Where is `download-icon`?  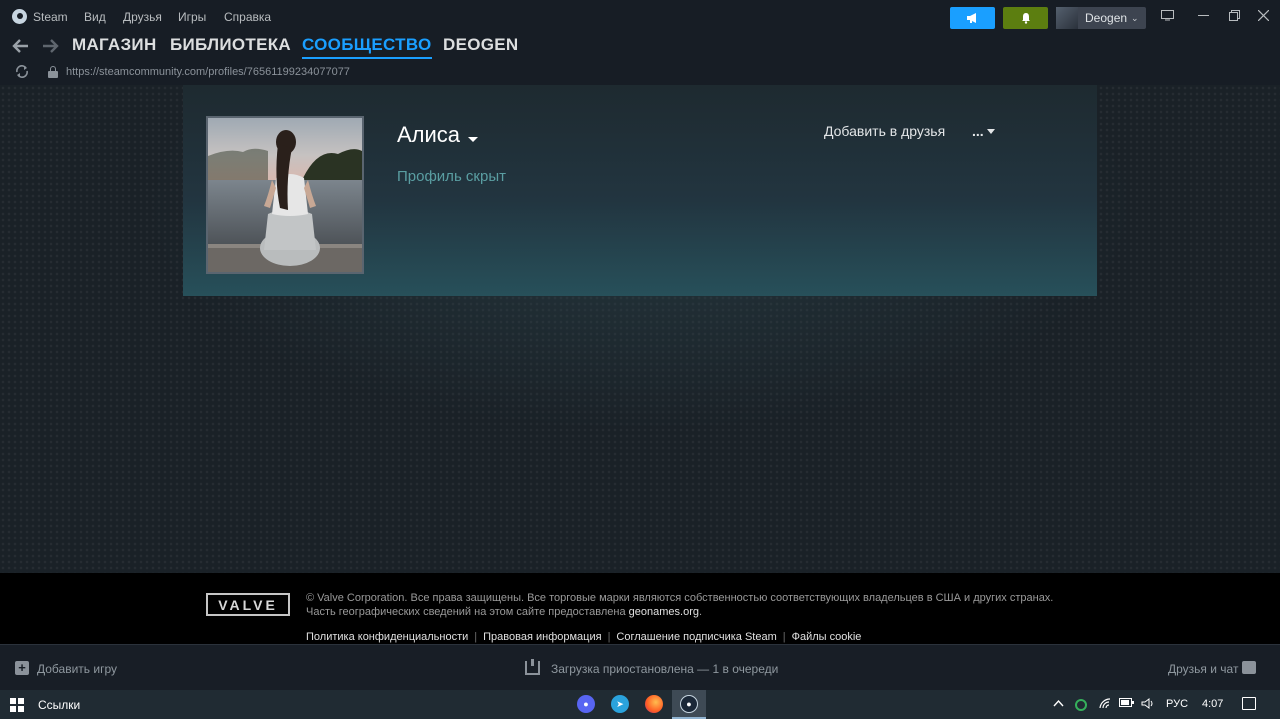
download-icon is located at coordinates (532, 667).